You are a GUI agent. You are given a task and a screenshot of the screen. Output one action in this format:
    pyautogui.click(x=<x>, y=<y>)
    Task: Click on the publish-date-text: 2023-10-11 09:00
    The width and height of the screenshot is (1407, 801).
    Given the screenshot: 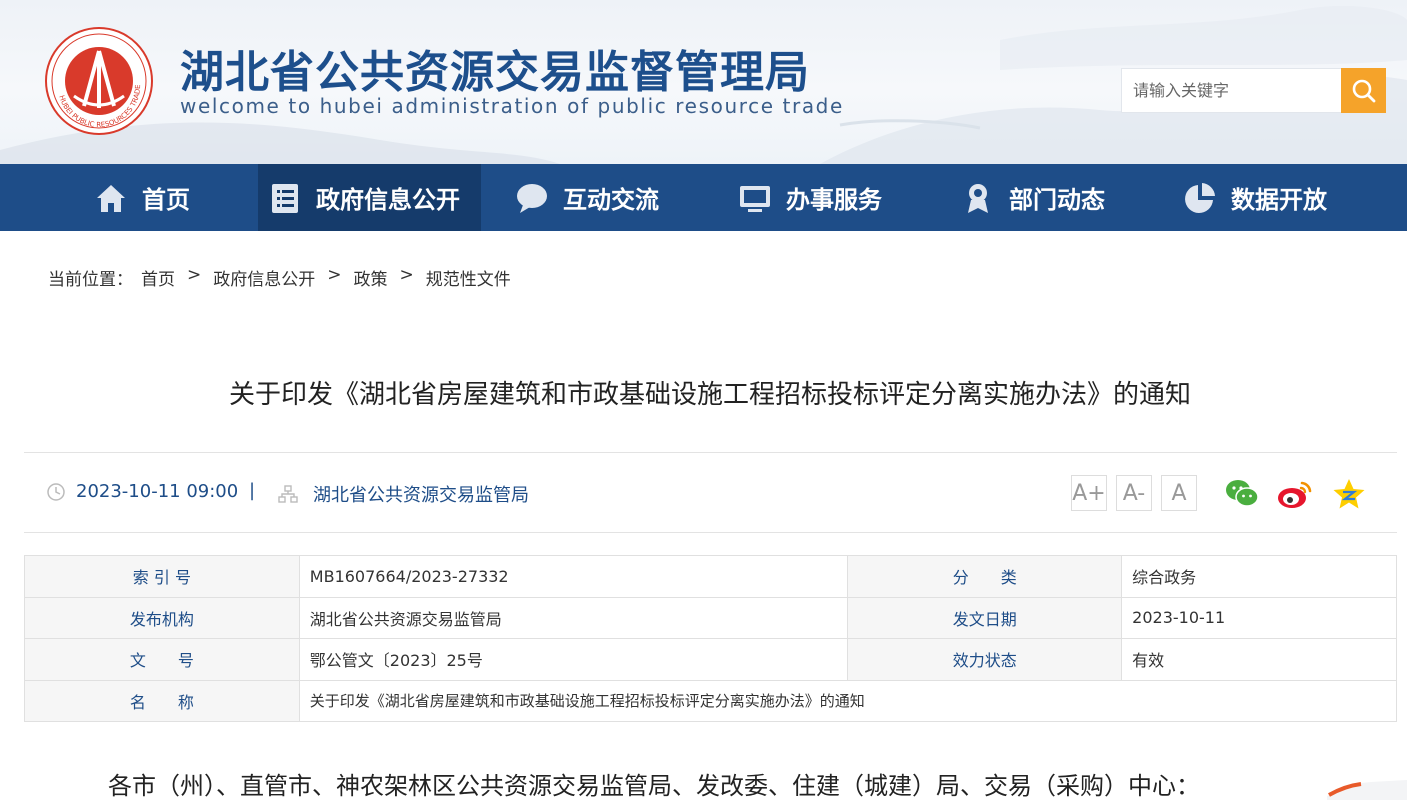 What is the action you would take?
    pyautogui.click(x=157, y=491)
    